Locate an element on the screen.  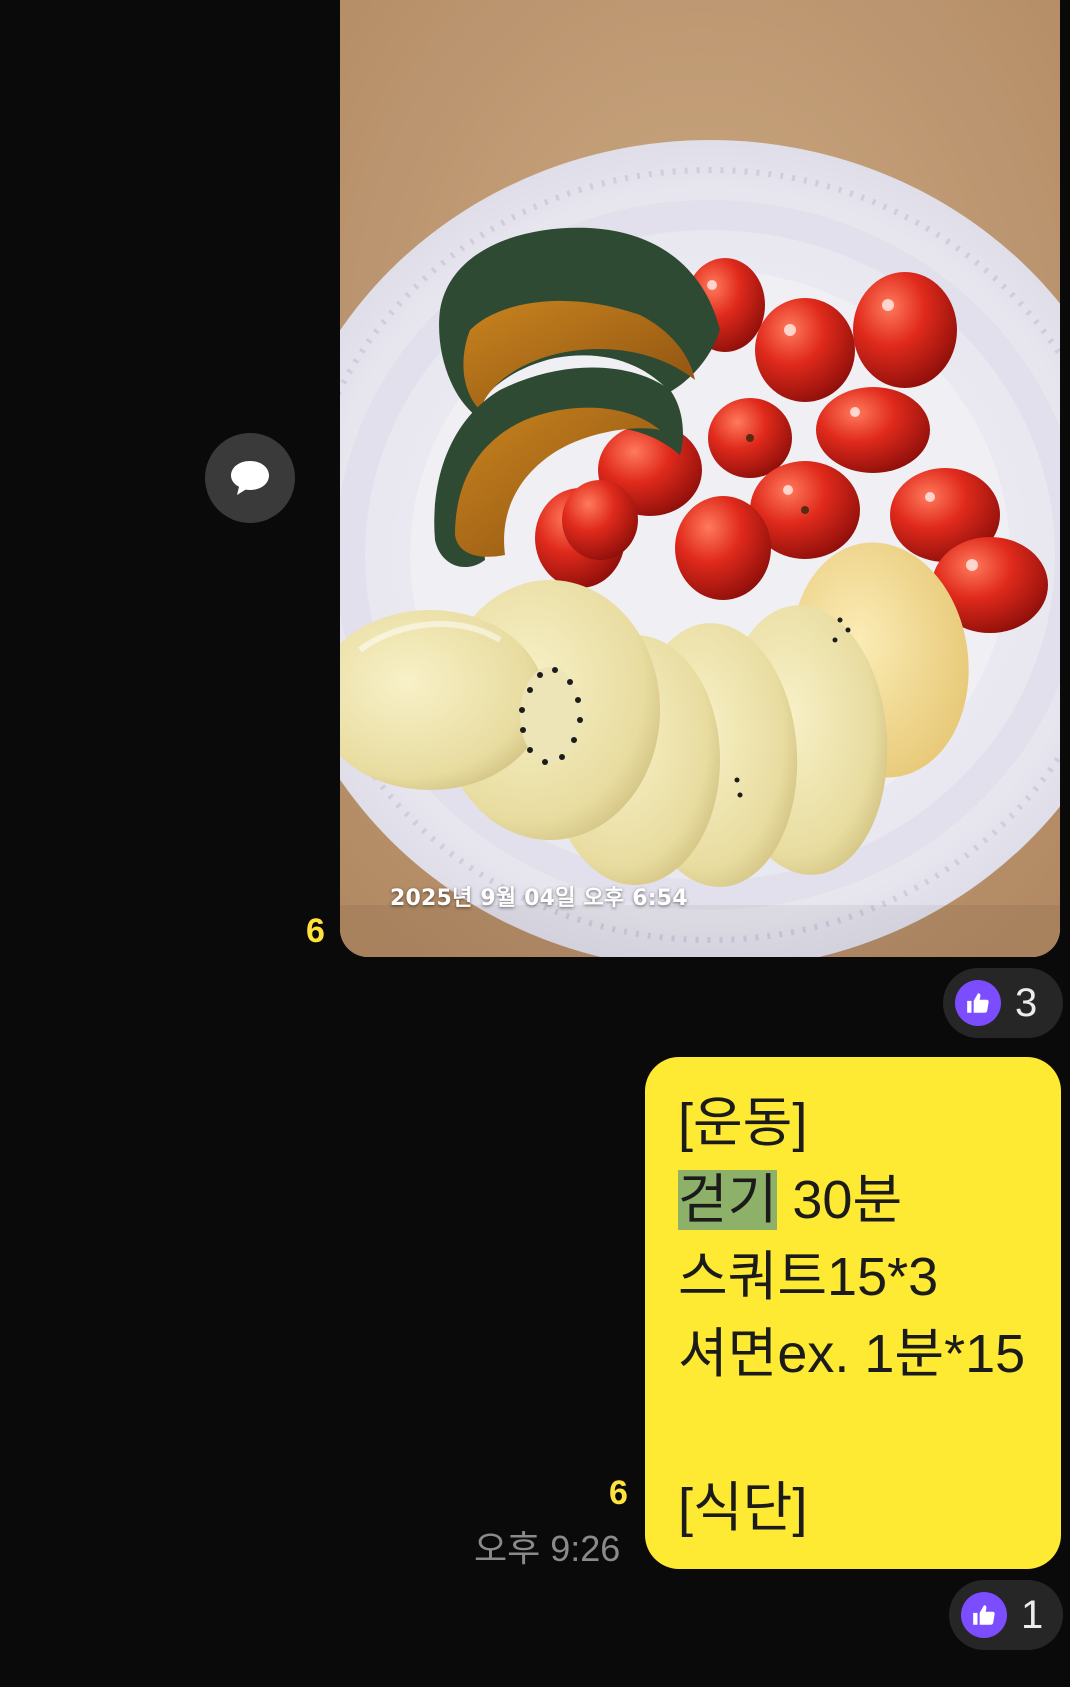
search-highlight: 걷기 is located at coordinates (728, 1200).